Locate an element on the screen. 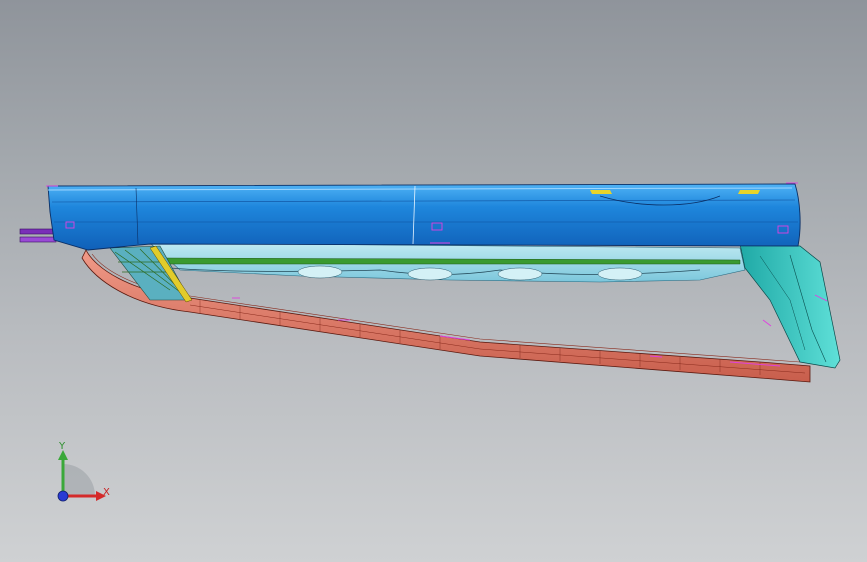 The height and width of the screenshot is (562, 867). interior-cavity is located at coordinates (447, 262).